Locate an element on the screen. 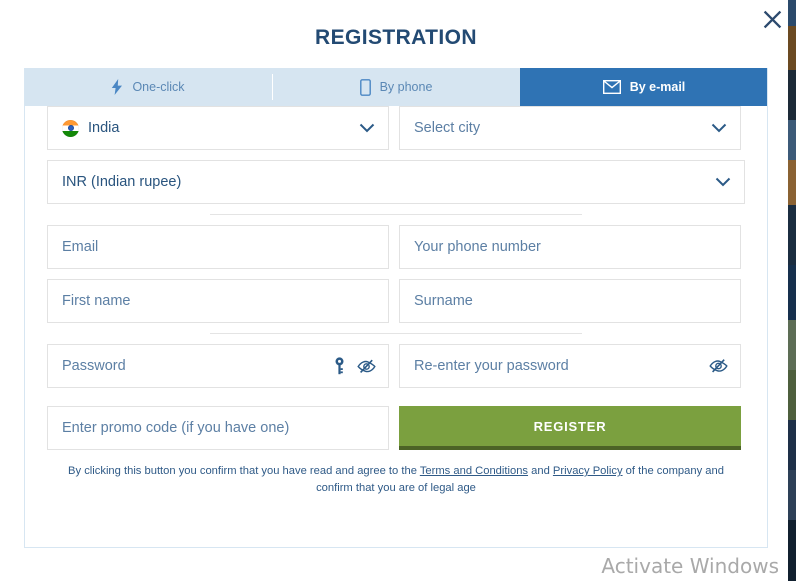 Image resolution: width=796 pixels, height=581 pixels. city-select-placeholder: Select city is located at coordinates (447, 128).